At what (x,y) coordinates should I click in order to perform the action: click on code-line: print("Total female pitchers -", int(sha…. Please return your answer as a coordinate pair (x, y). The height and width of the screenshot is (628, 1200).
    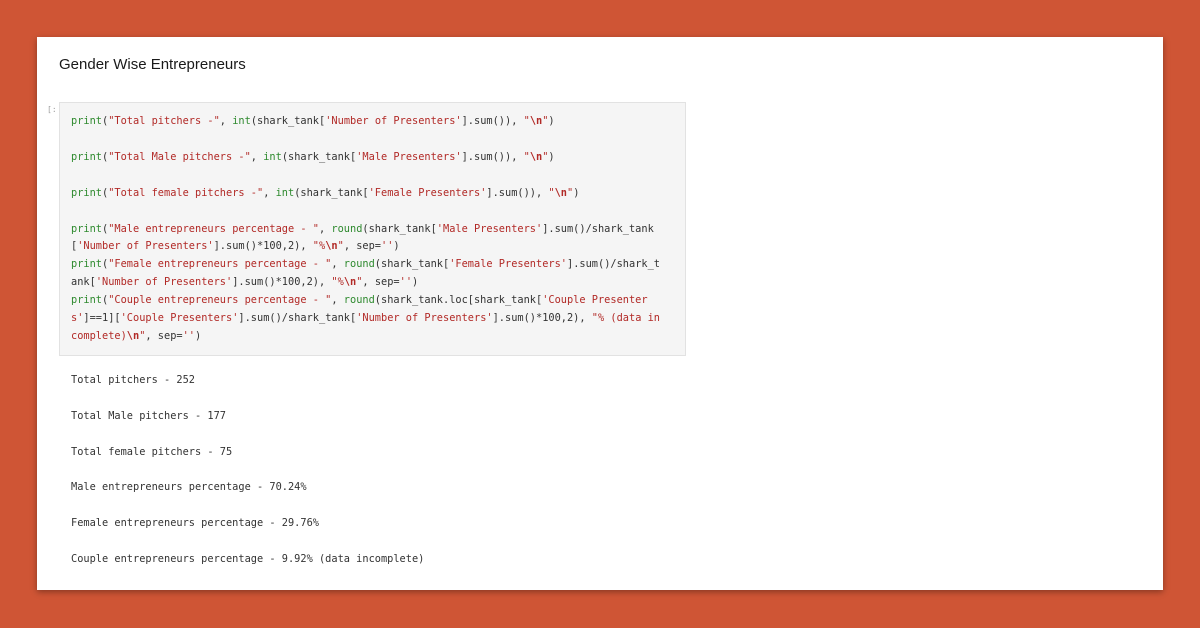
    Looking at the image, I should click on (325, 193).